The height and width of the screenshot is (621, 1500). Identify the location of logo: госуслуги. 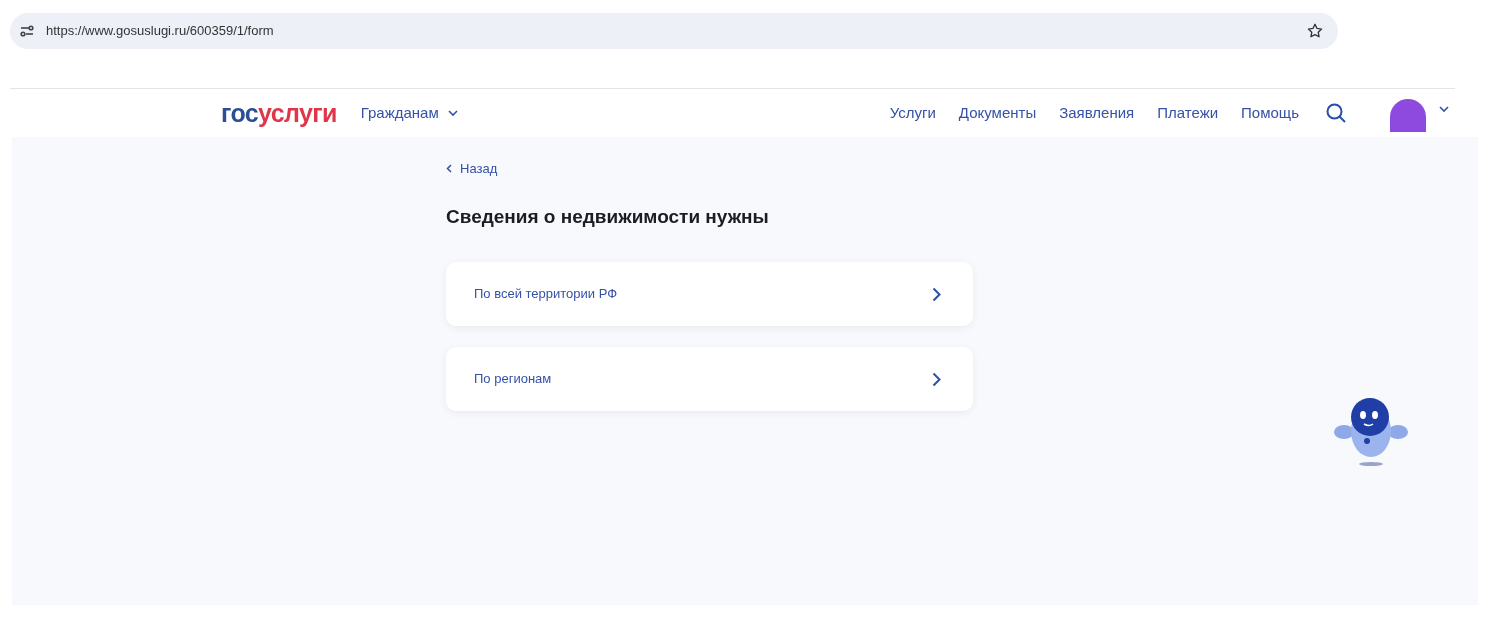
(279, 113).